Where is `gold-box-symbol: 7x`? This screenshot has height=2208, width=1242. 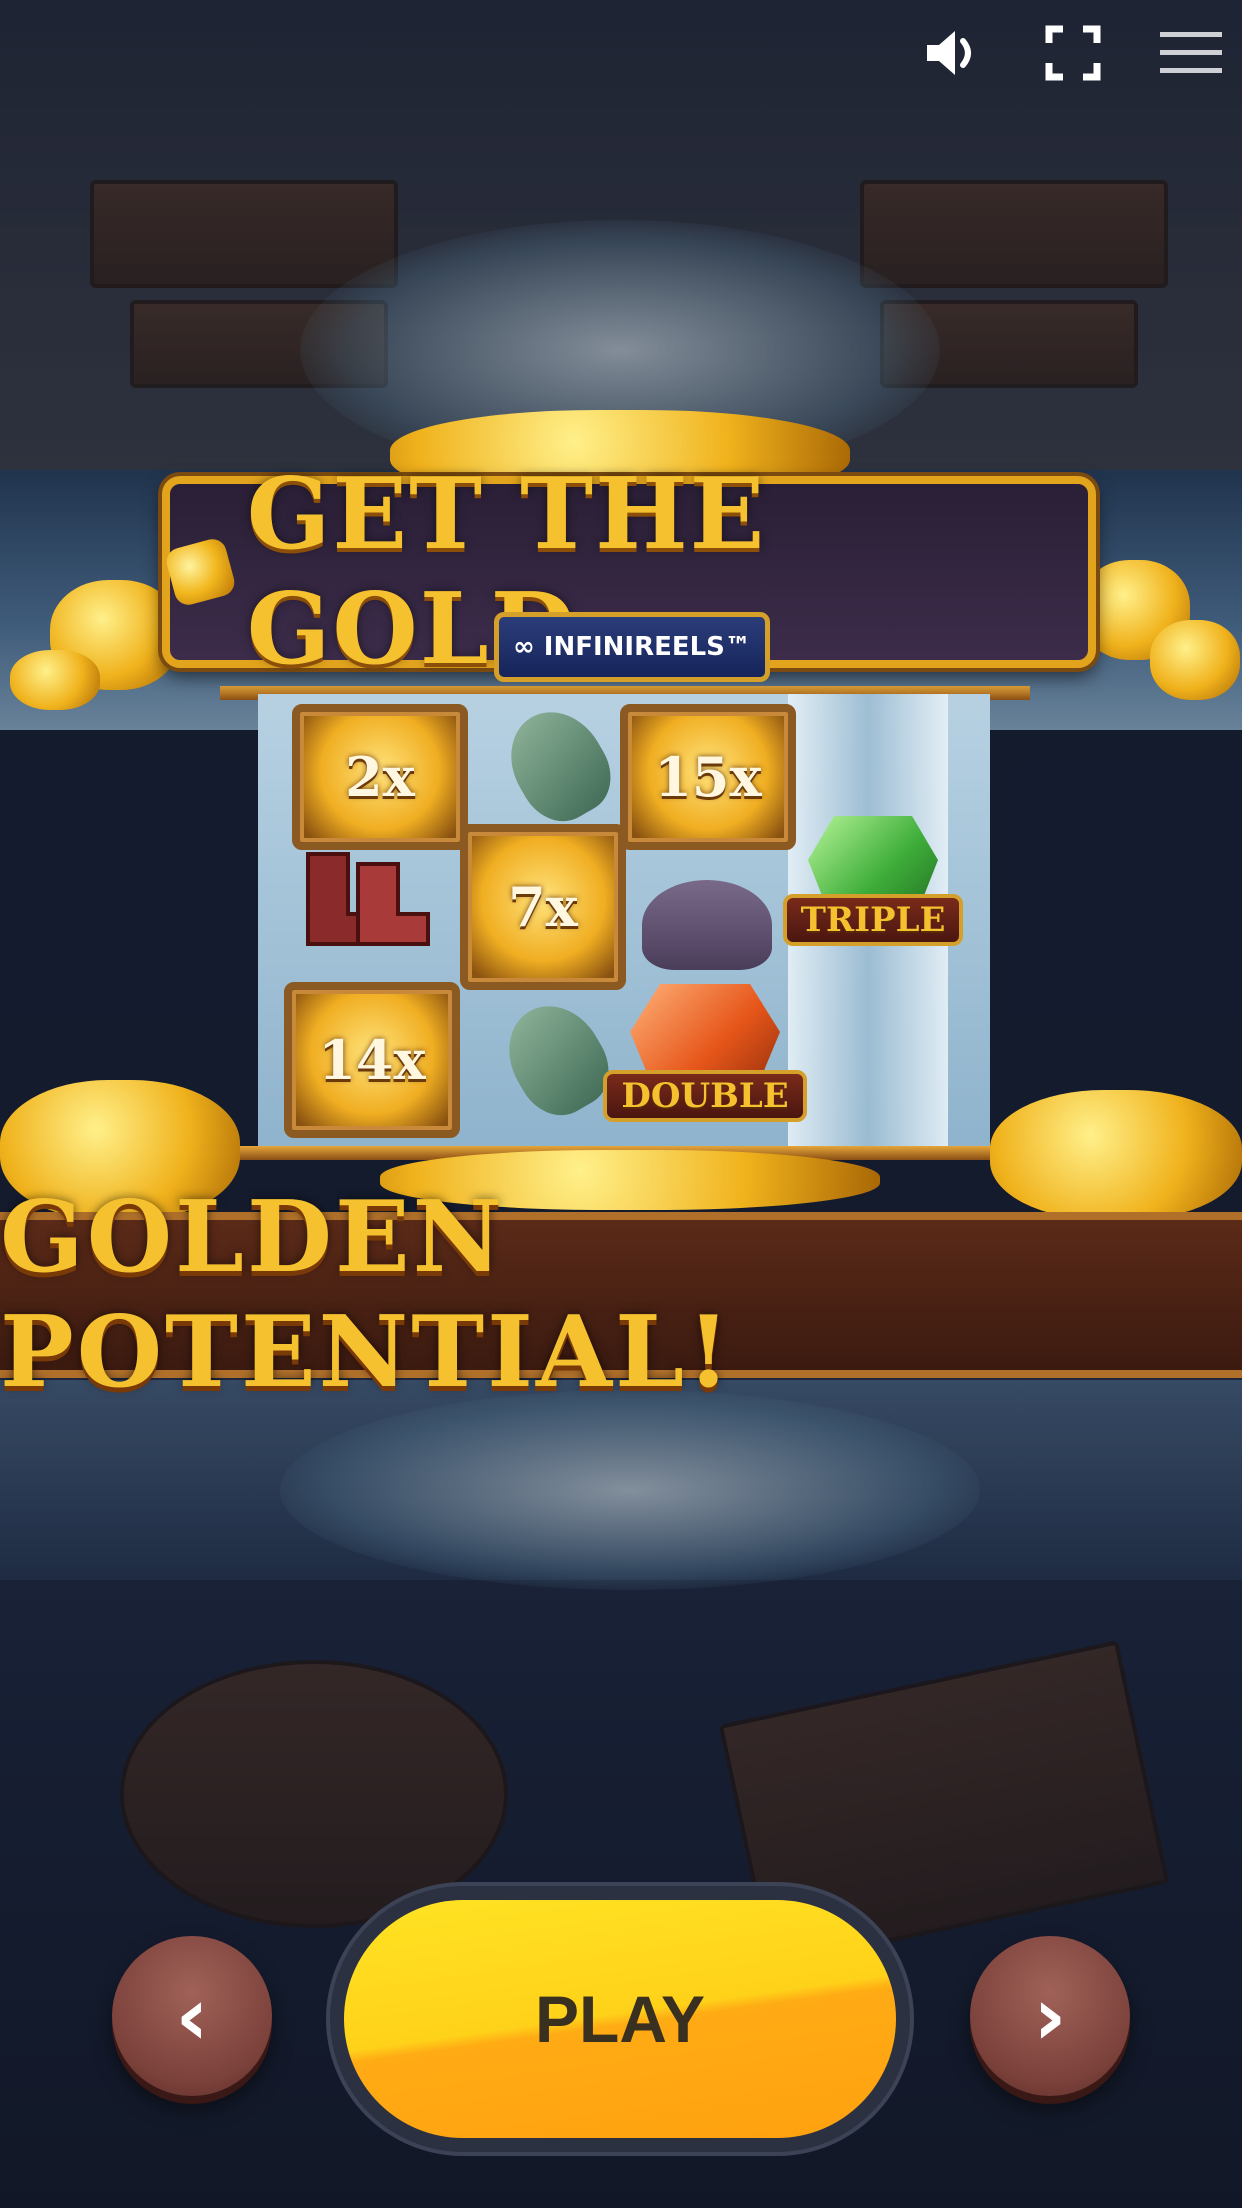 gold-box-symbol: 7x is located at coordinates (543, 907).